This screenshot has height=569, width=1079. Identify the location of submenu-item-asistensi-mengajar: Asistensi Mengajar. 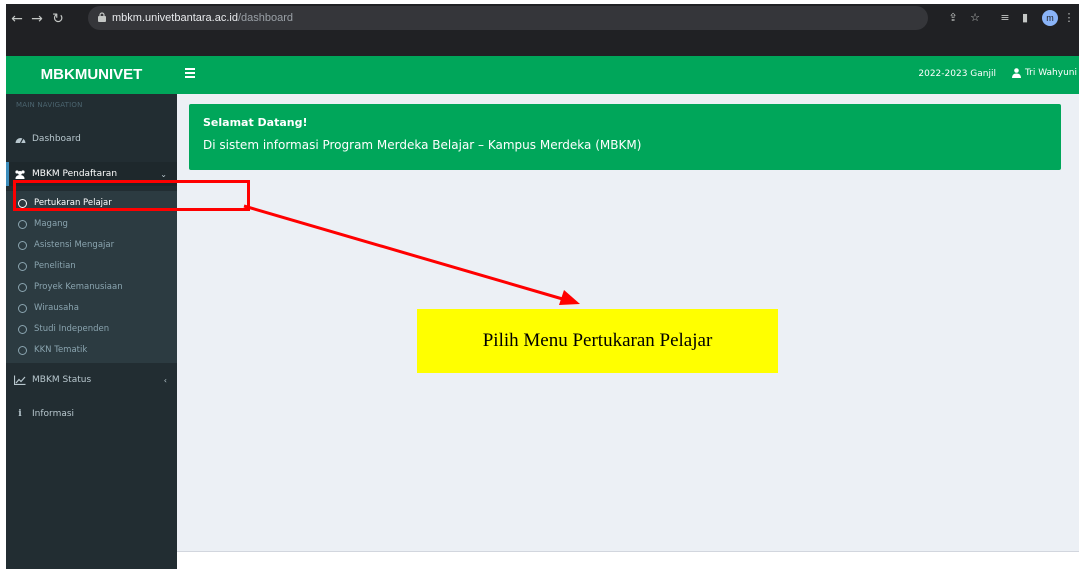
(91, 245).